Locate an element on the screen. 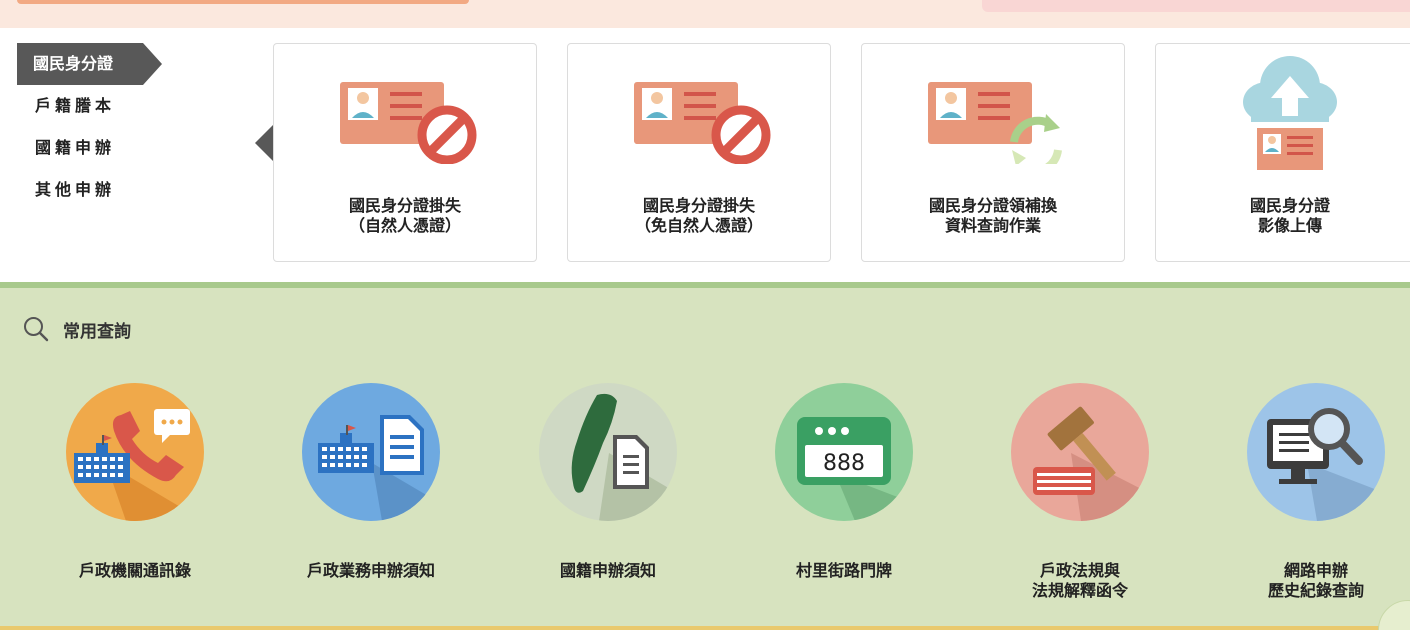 Image resolution: width=1410 pixels, height=630 pixels. top-tab-right is located at coordinates (1196, 6).